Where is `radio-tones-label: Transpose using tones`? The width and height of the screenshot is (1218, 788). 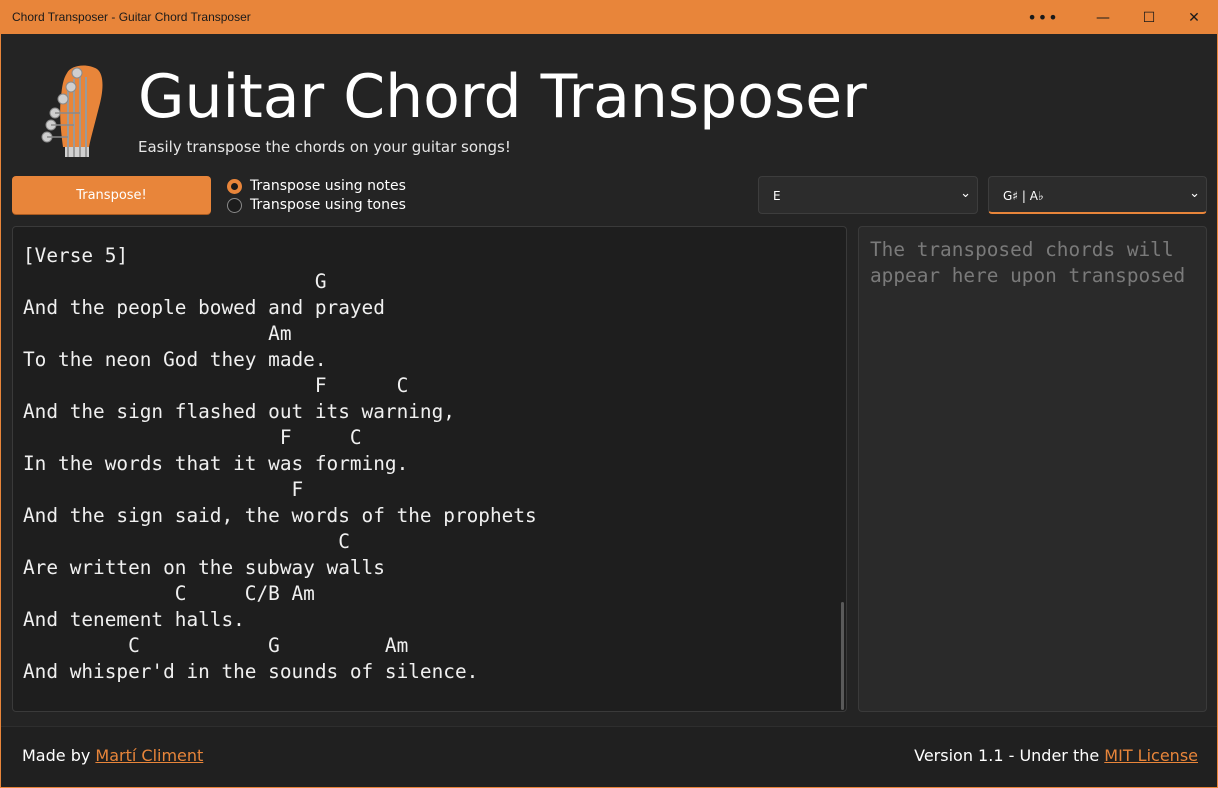 radio-tones-label: Transpose using tones is located at coordinates (328, 205).